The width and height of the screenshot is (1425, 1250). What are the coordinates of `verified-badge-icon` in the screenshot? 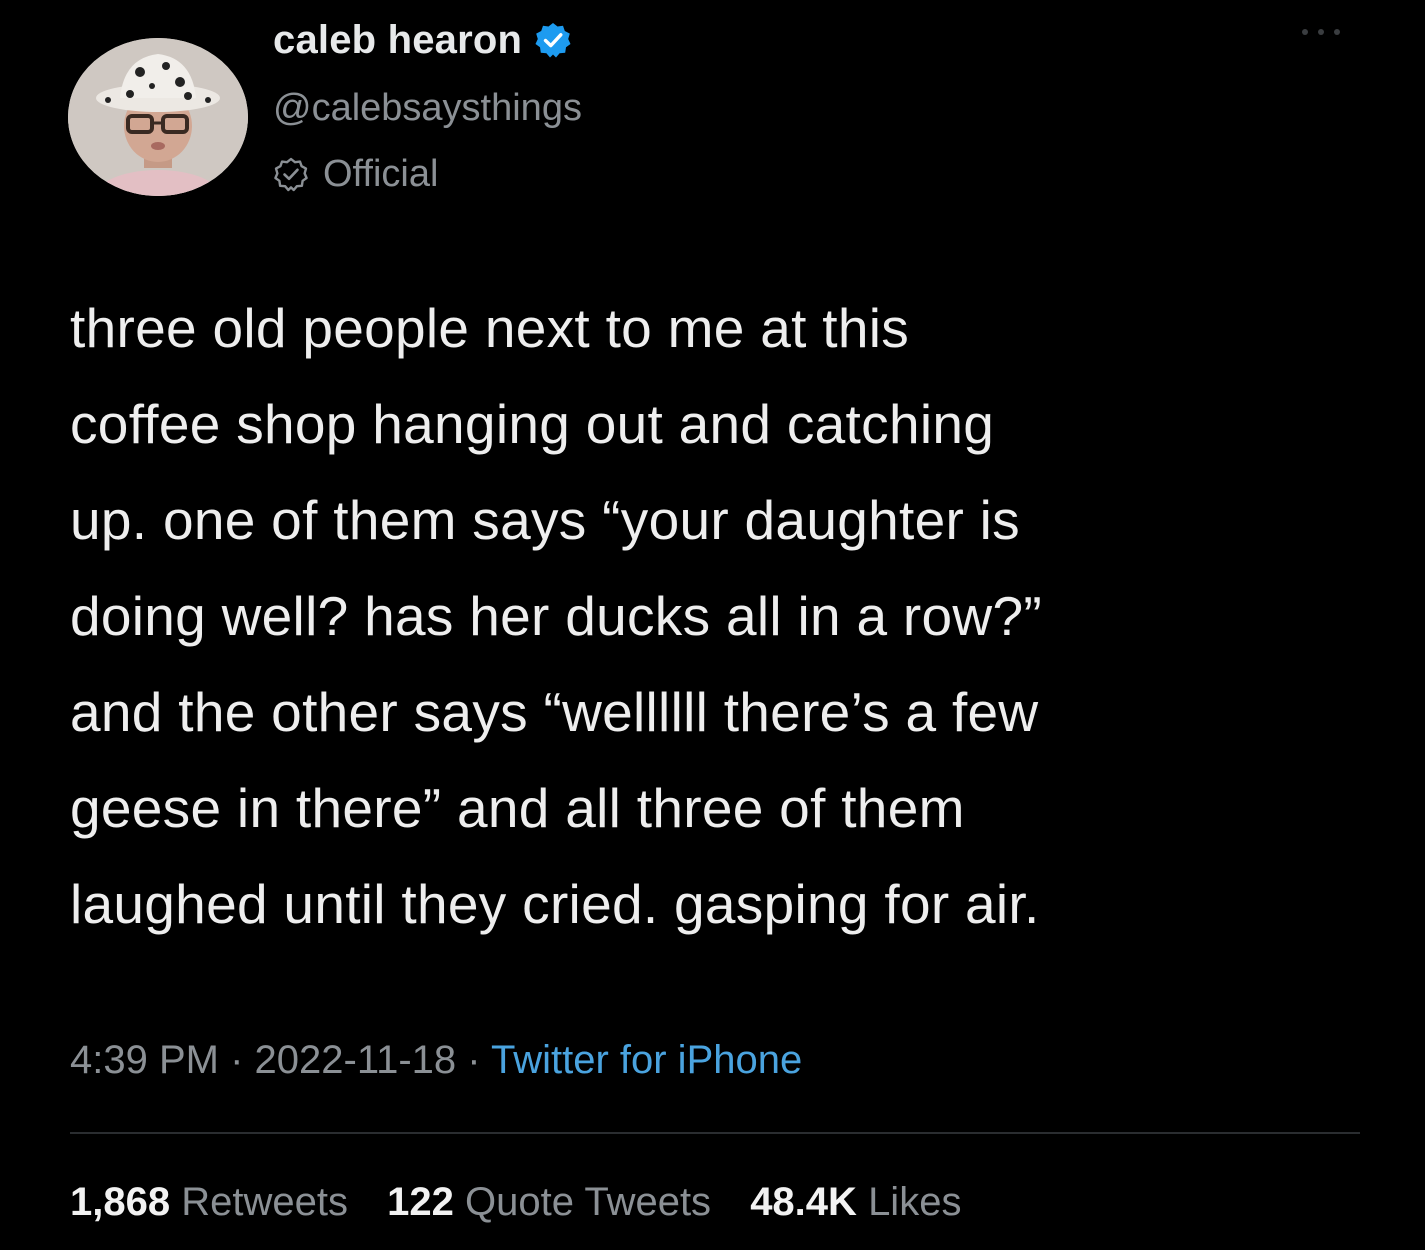 It's located at (553, 40).